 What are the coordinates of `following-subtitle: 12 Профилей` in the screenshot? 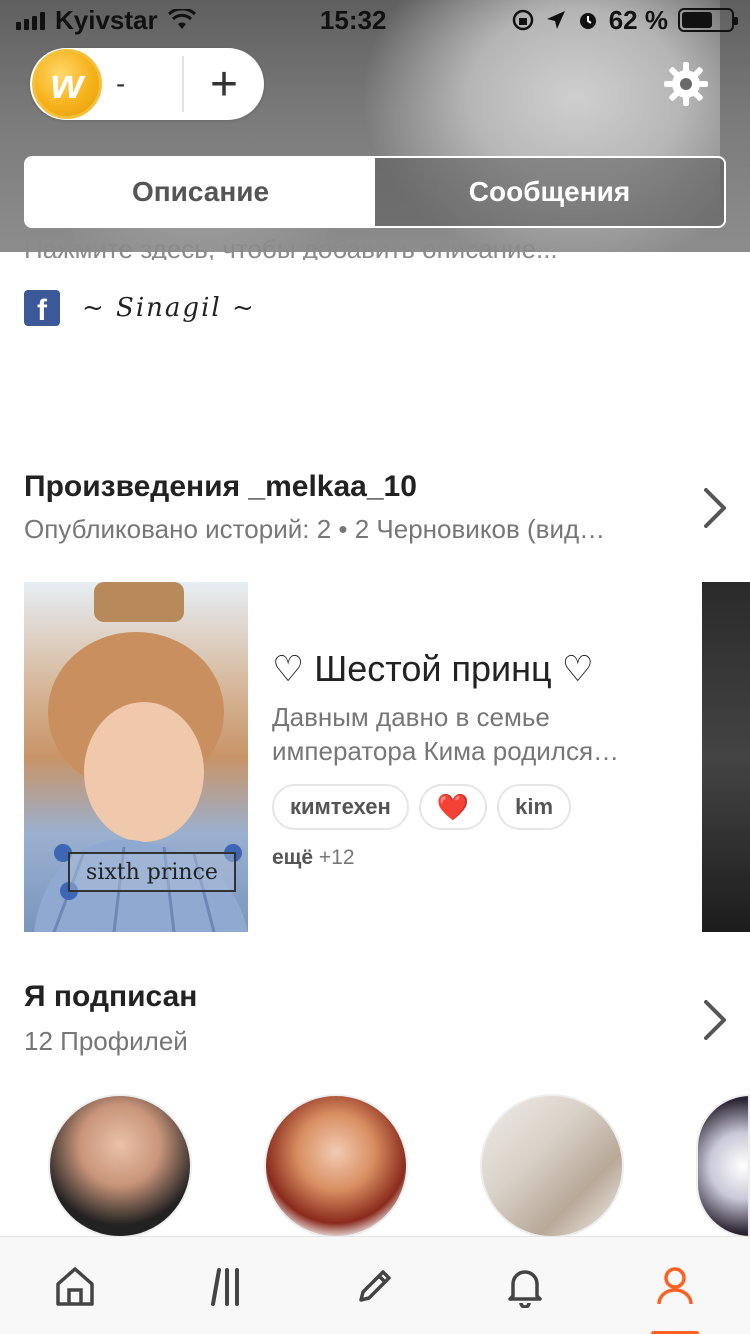 It's located at (106, 1041).